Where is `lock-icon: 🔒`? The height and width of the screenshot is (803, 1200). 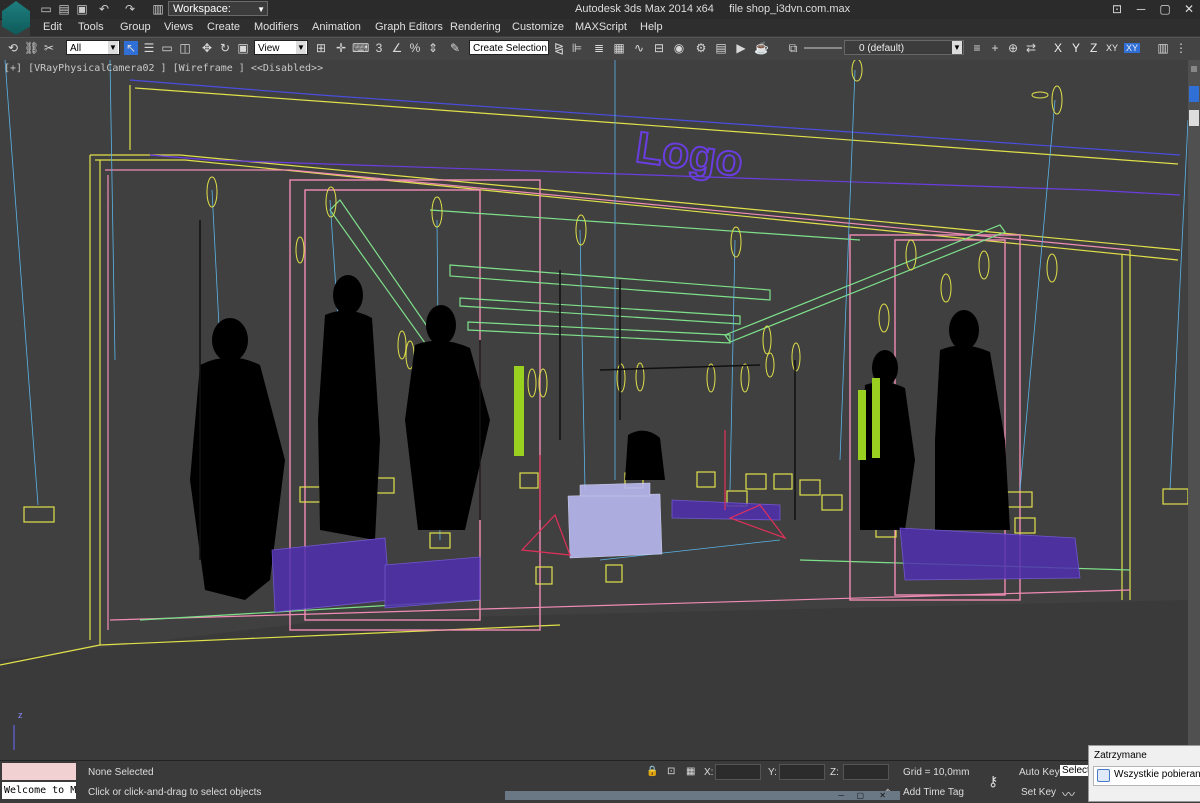 lock-icon: 🔒 is located at coordinates (652, 771).